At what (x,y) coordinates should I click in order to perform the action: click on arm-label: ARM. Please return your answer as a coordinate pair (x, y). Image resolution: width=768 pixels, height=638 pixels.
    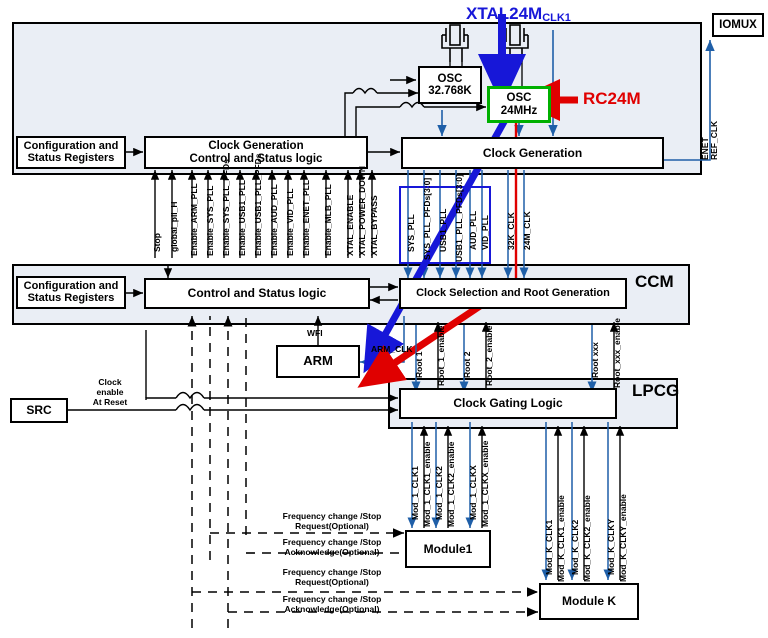
    Looking at the image, I should click on (318, 361).